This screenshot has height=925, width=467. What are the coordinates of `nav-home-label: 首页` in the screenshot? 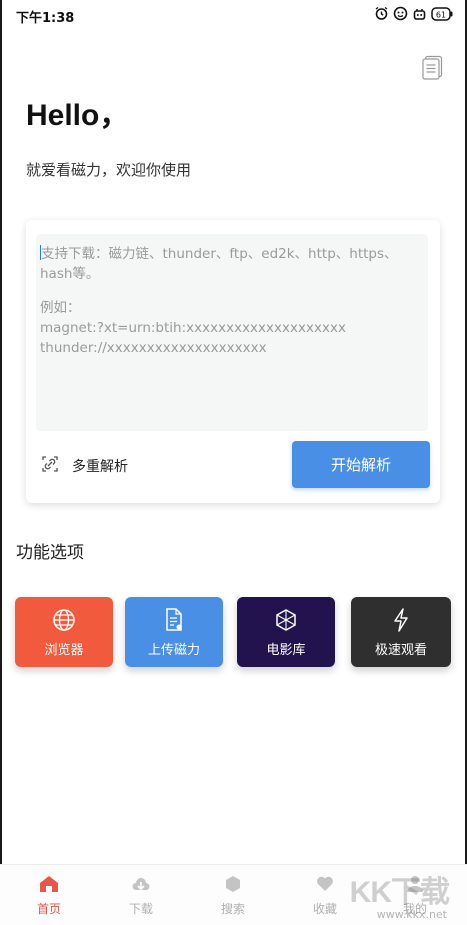 It's located at (48, 909).